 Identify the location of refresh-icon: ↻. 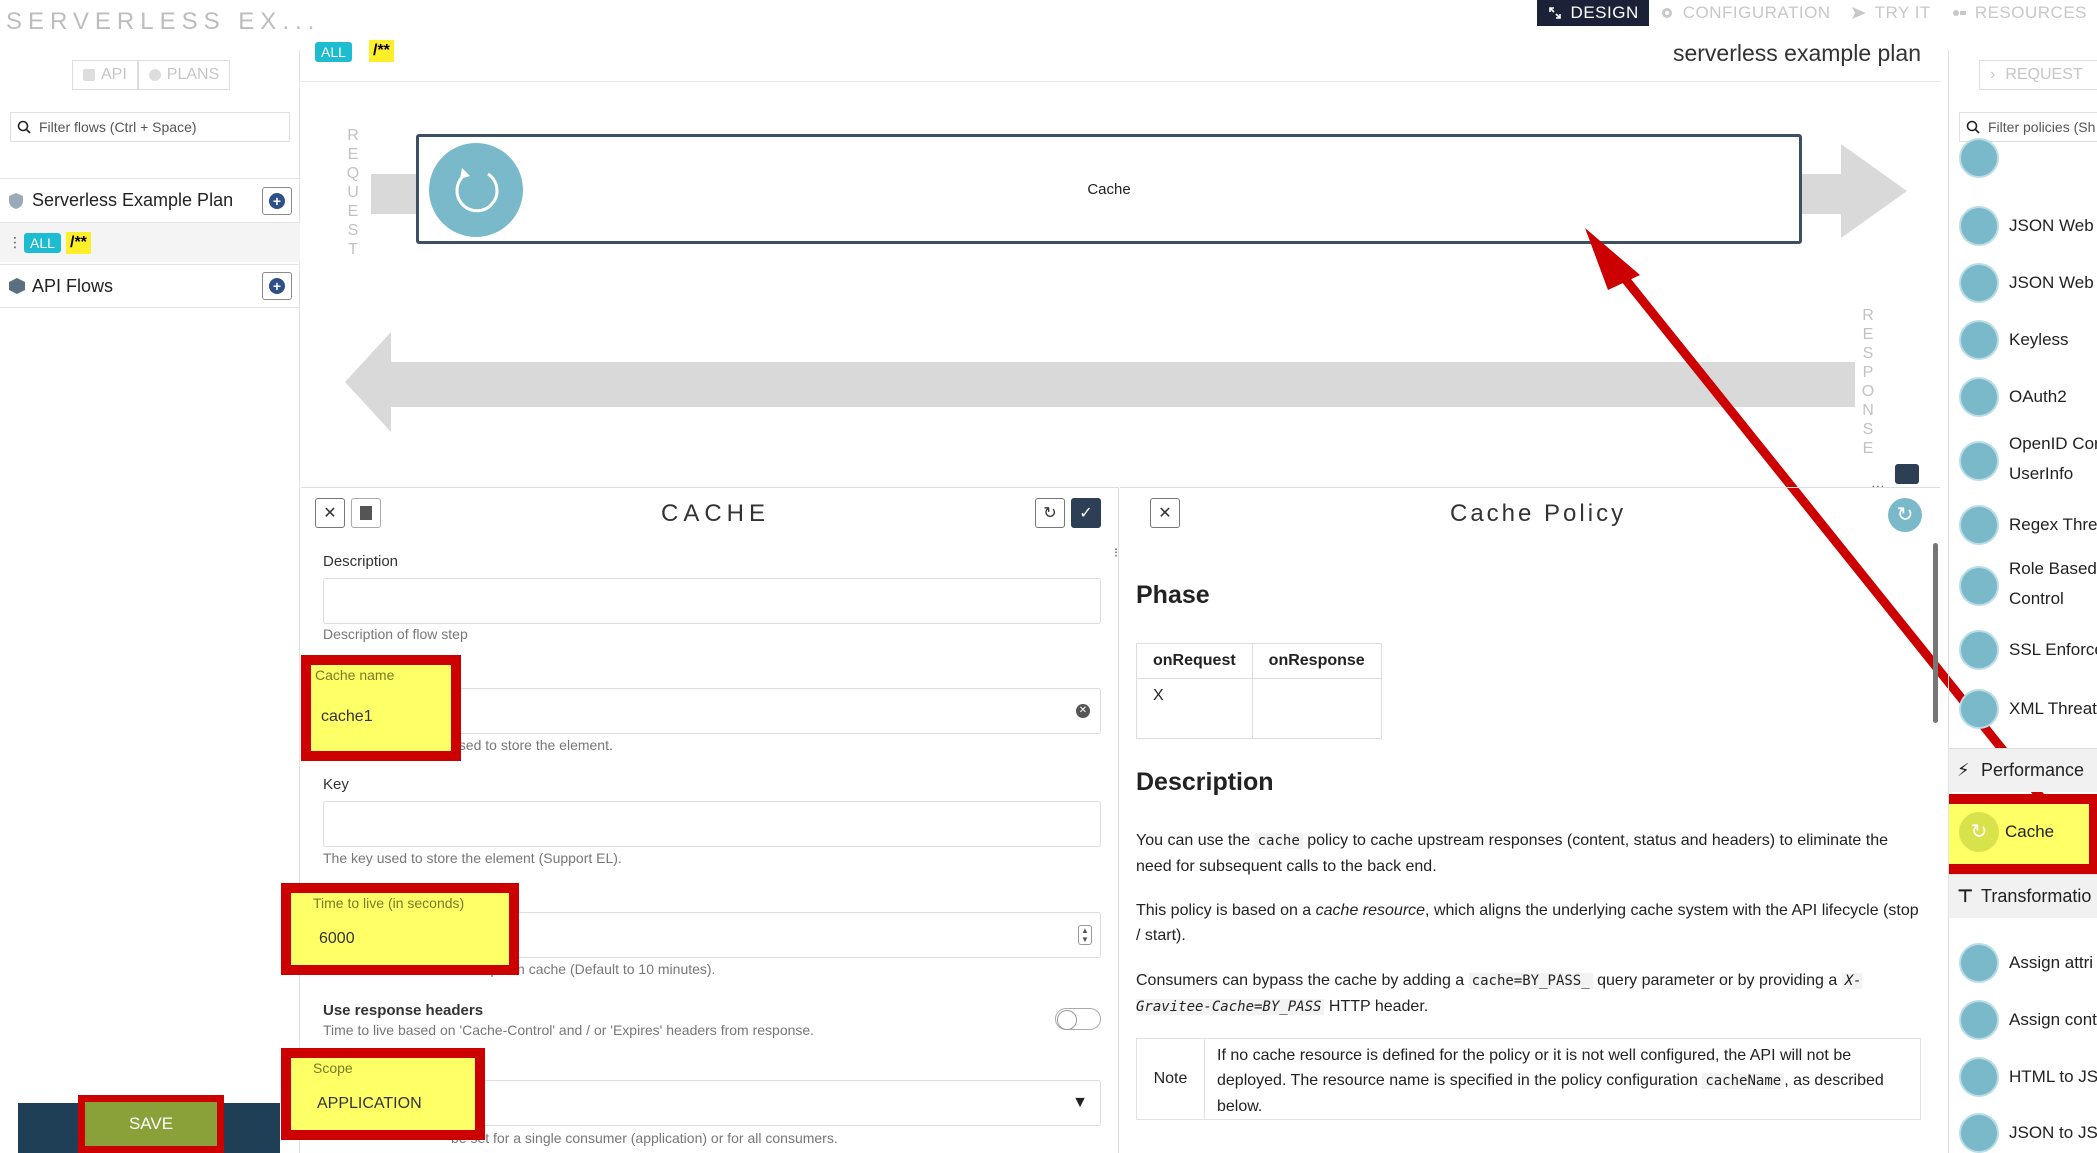
(1050, 513).